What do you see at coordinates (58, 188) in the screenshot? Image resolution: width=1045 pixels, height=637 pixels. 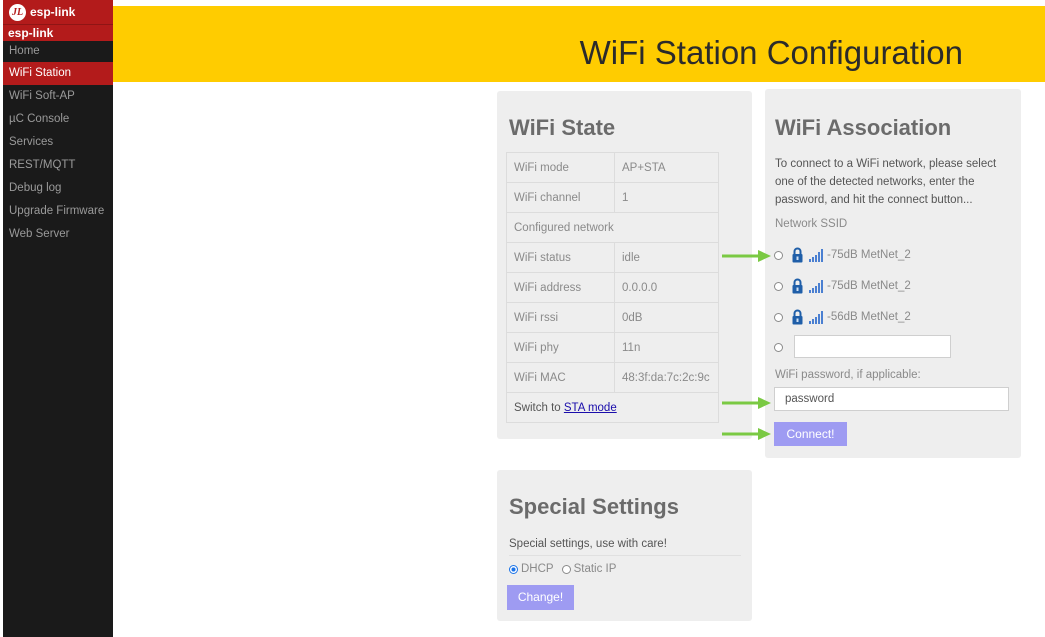 I see `sidebar-item-debug-log: Debug log` at bounding box center [58, 188].